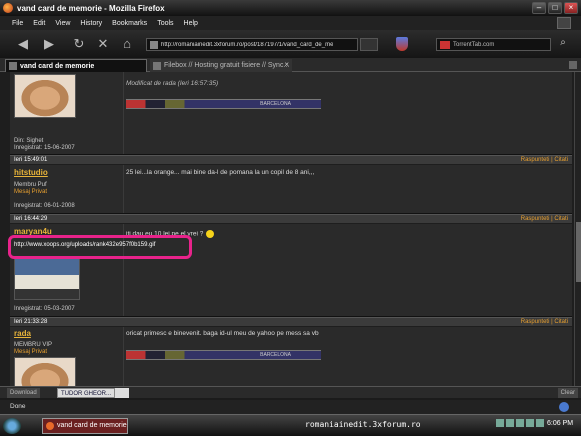 The width and height of the screenshot is (581, 436). I want to click on menu-history: History, so click(91, 23).